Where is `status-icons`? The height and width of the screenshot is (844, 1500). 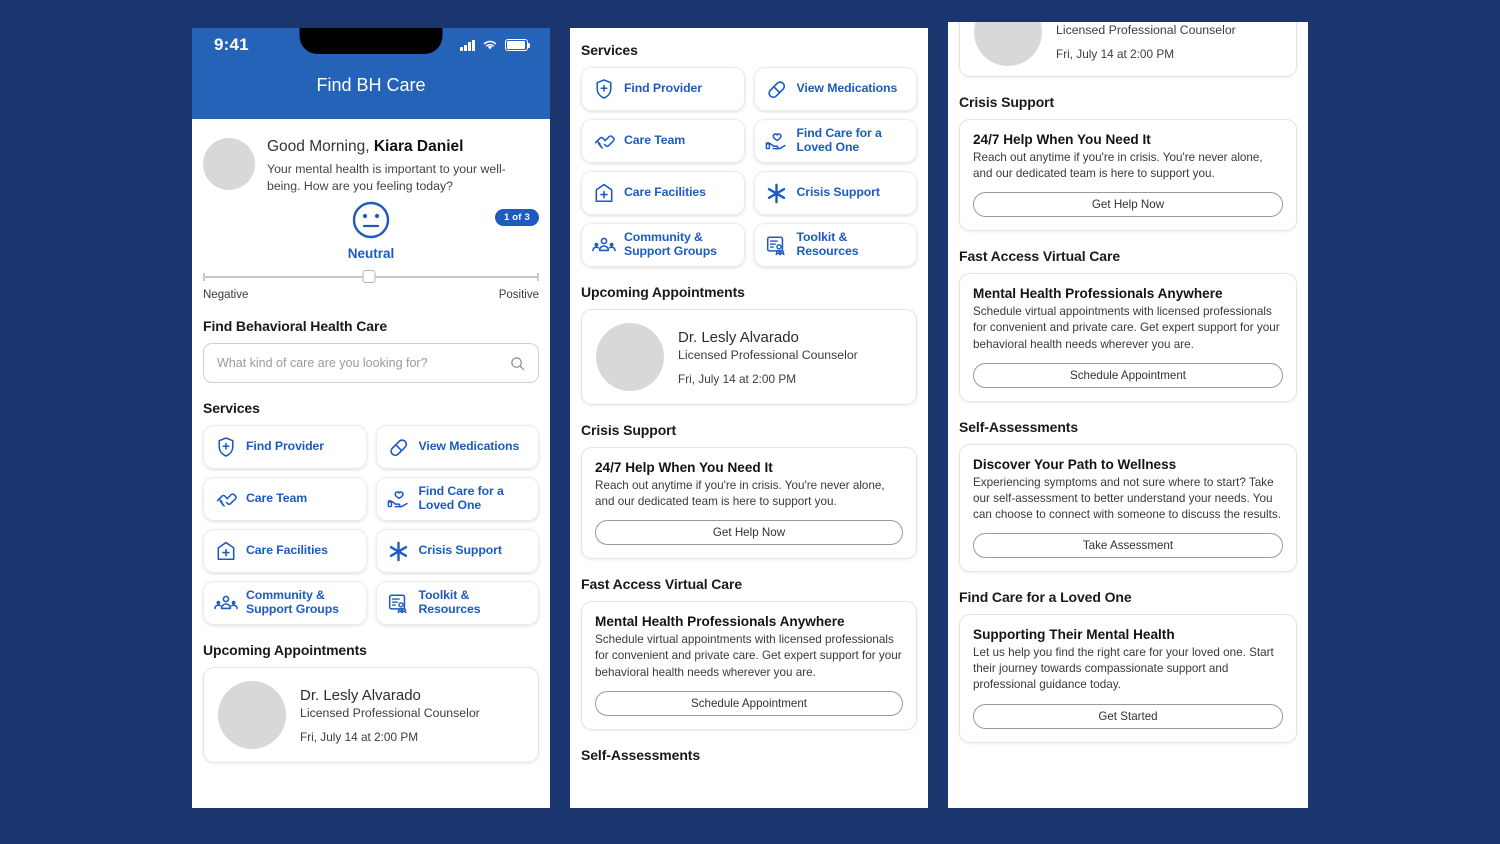
status-icons is located at coordinates (495, 45).